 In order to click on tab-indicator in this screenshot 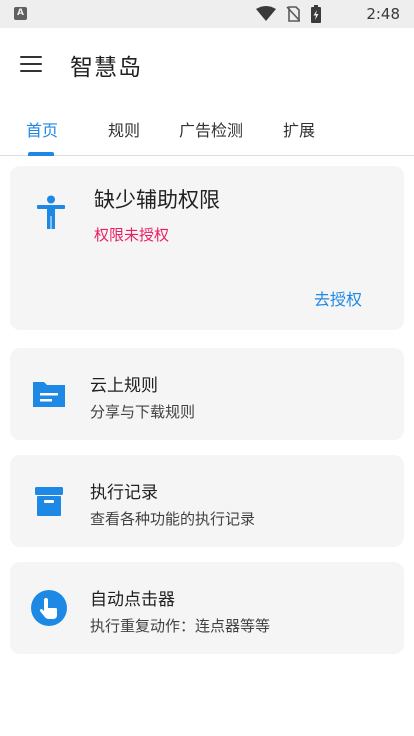, I will do `click(41, 154)`.